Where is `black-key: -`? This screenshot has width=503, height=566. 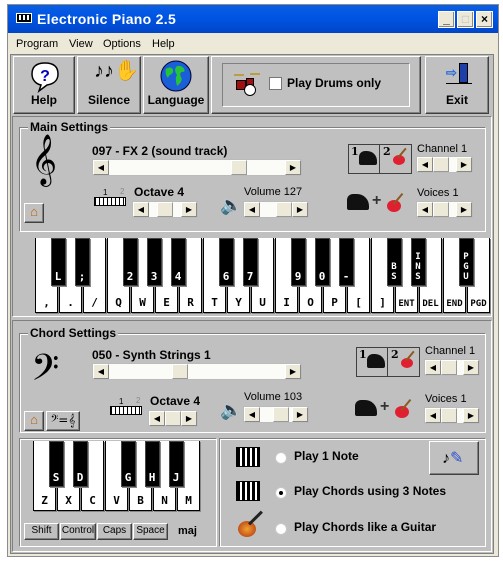 black-key: - is located at coordinates (346, 262).